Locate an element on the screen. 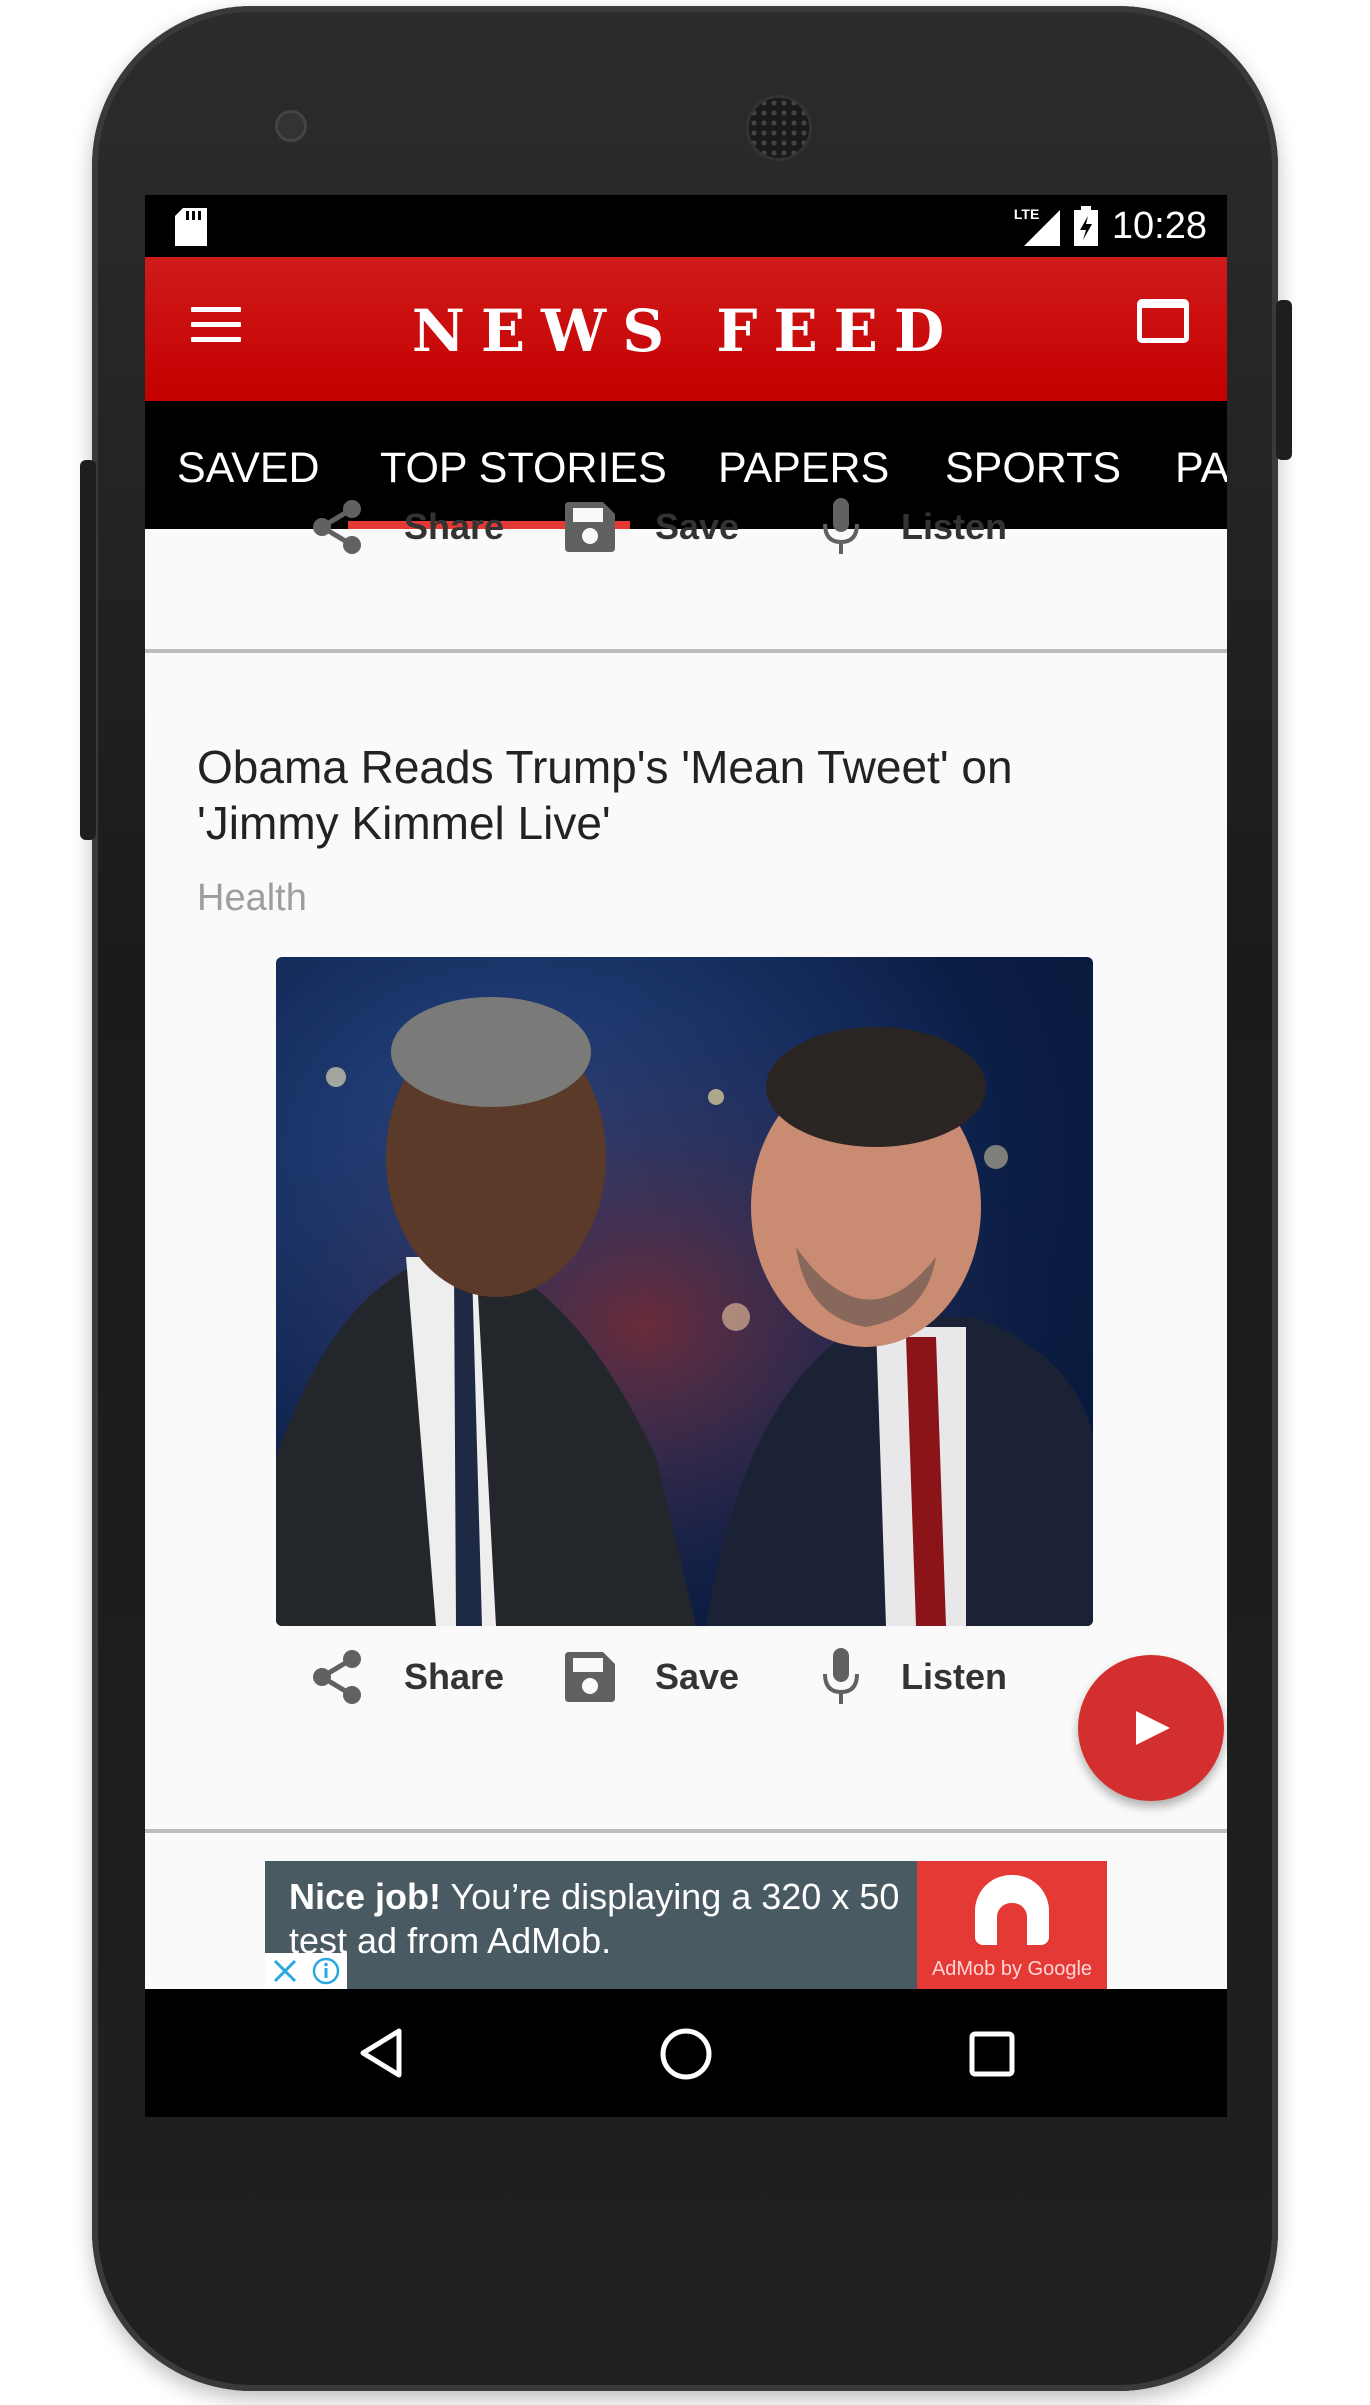 This screenshot has height=2405, width=1370. navigation-bar is located at coordinates (686, 2053).